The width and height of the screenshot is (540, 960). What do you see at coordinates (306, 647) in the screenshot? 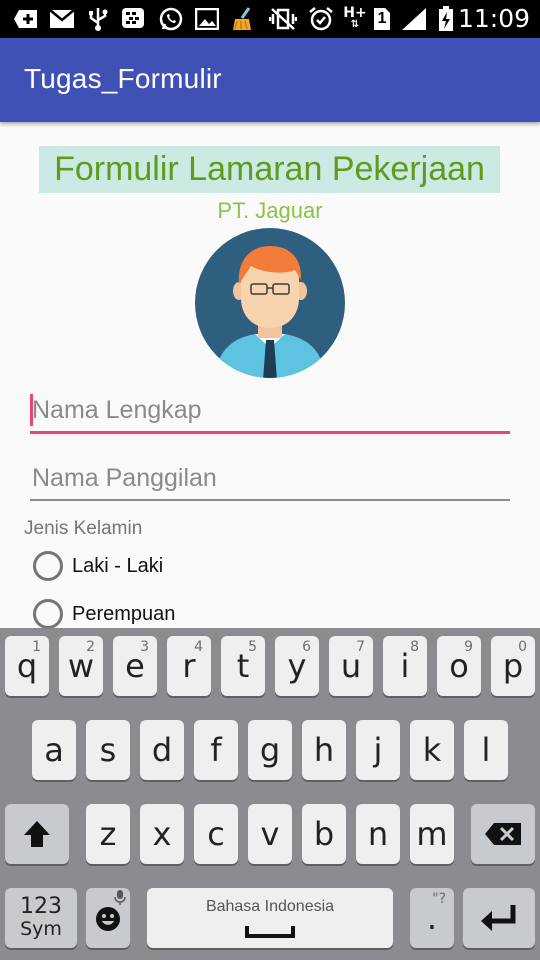
I see `key-hint: 6` at bounding box center [306, 647].